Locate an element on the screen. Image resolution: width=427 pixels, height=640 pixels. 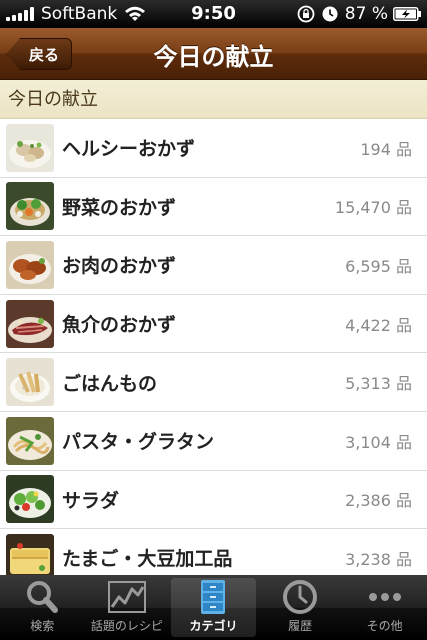
healthy-dish-thumbnail is located at coordinates (30, 147).